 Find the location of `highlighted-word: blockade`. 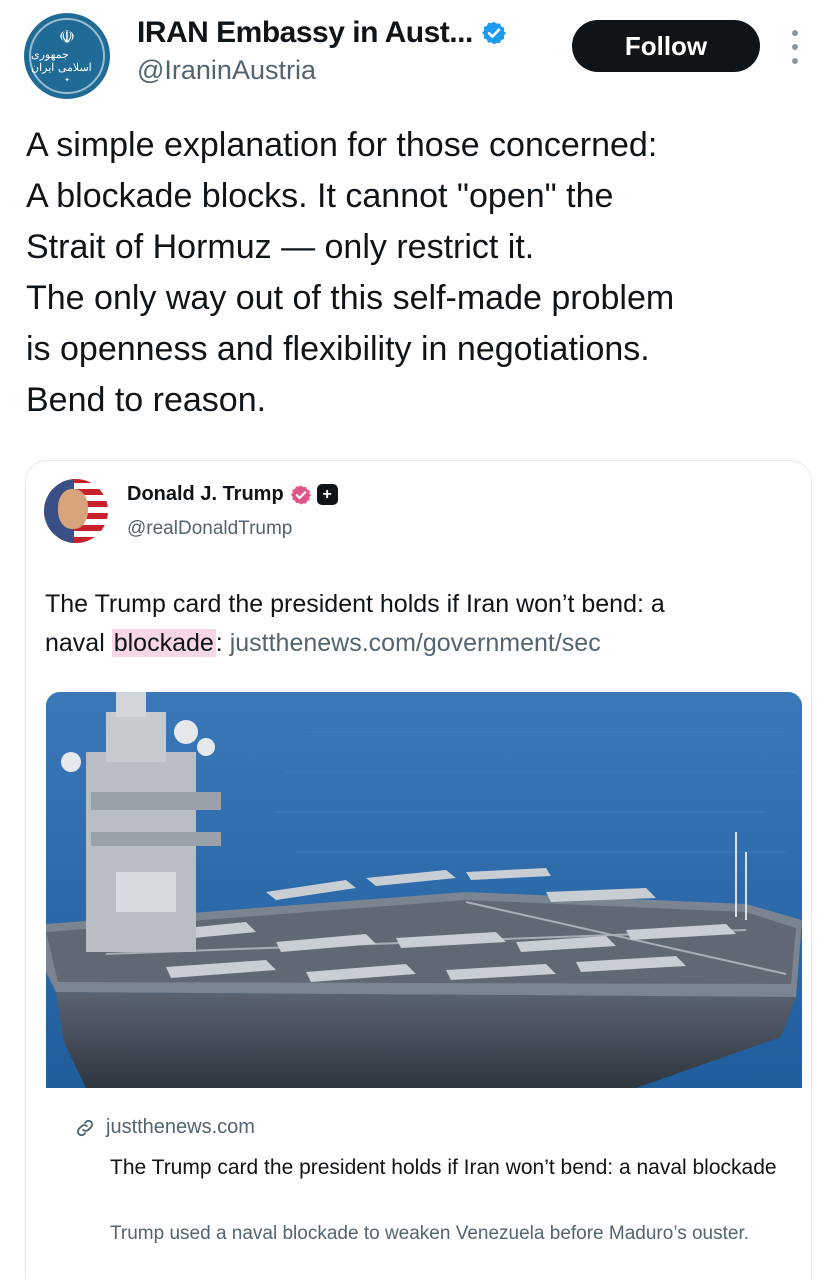

highlighted-word: blockade is located at coordinates (163, 643).